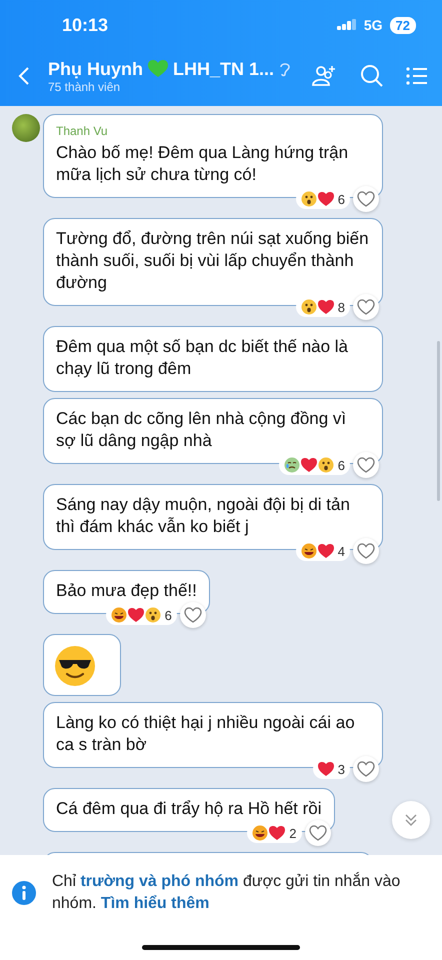 The height and width of the screenshot is (960, 442). I want to click on sunglasses-face-icon, so click(75, 666).